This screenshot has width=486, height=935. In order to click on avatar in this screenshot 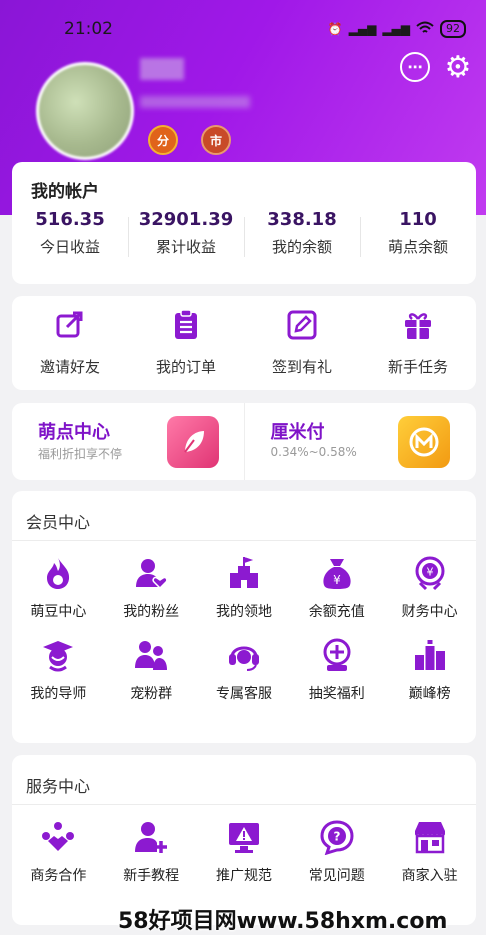, I will do `click(85, 111)`.